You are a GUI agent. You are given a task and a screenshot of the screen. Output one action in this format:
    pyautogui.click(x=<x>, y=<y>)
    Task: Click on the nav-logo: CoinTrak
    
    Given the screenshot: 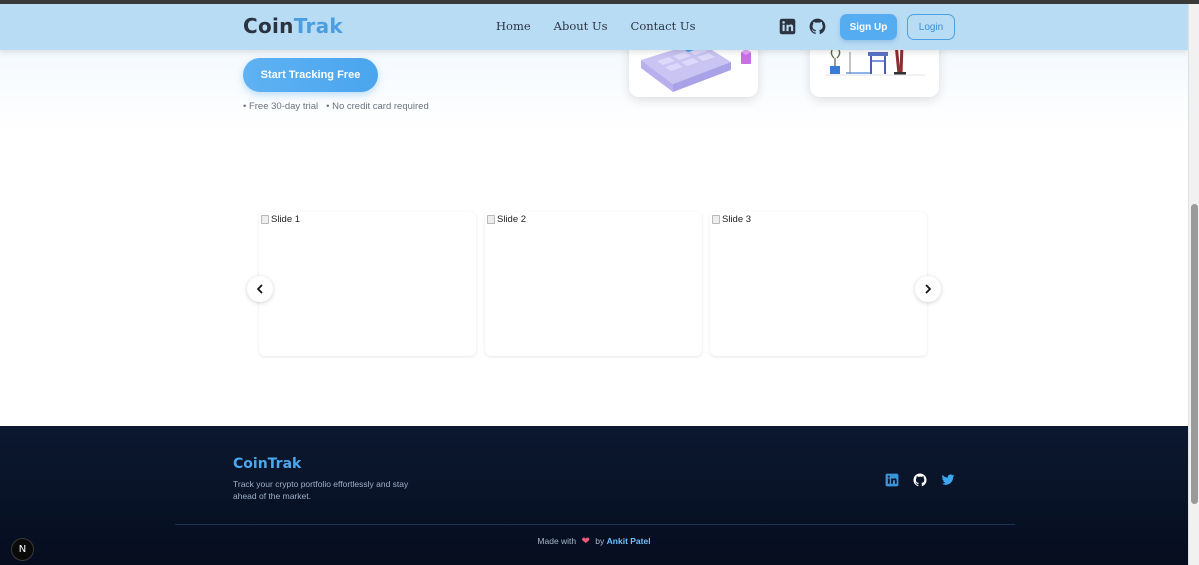 What is the action you would take?
    pyautogui.click(x=293, y=26)
    